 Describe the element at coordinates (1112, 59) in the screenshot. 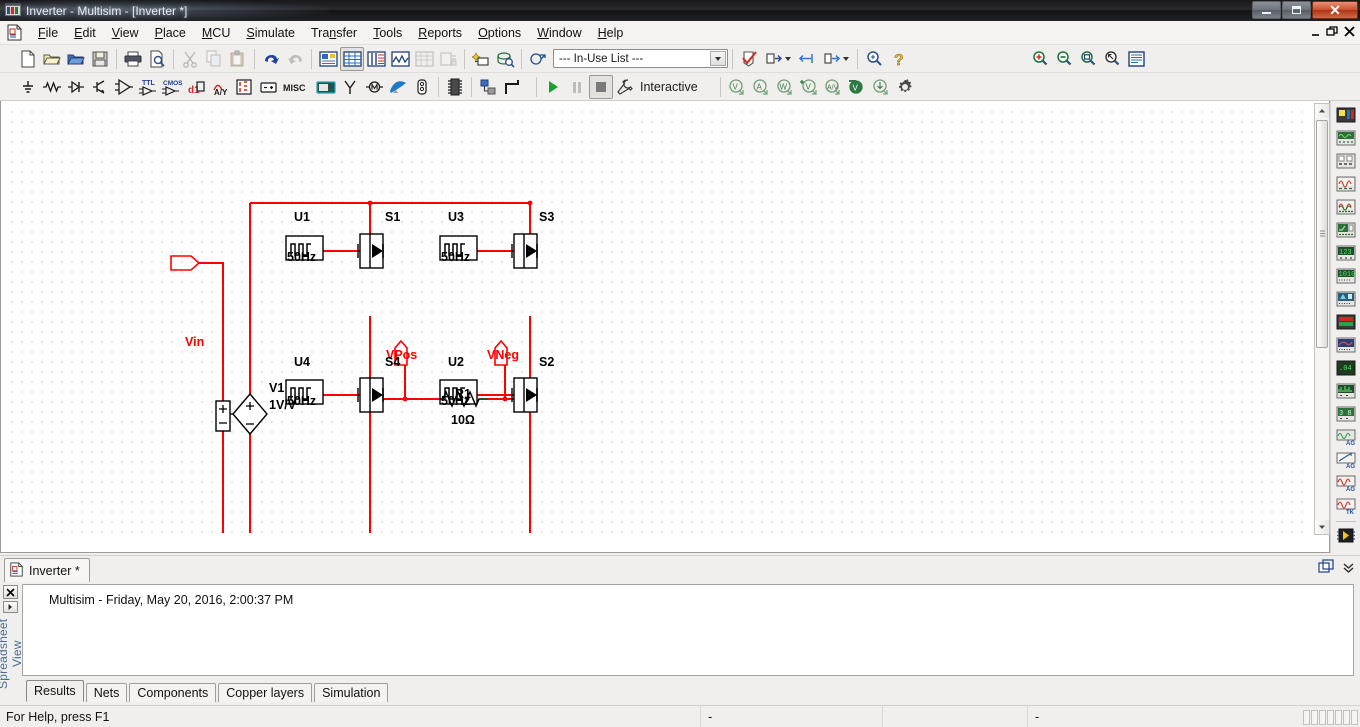

I see `zoom-fit-button` at that location.